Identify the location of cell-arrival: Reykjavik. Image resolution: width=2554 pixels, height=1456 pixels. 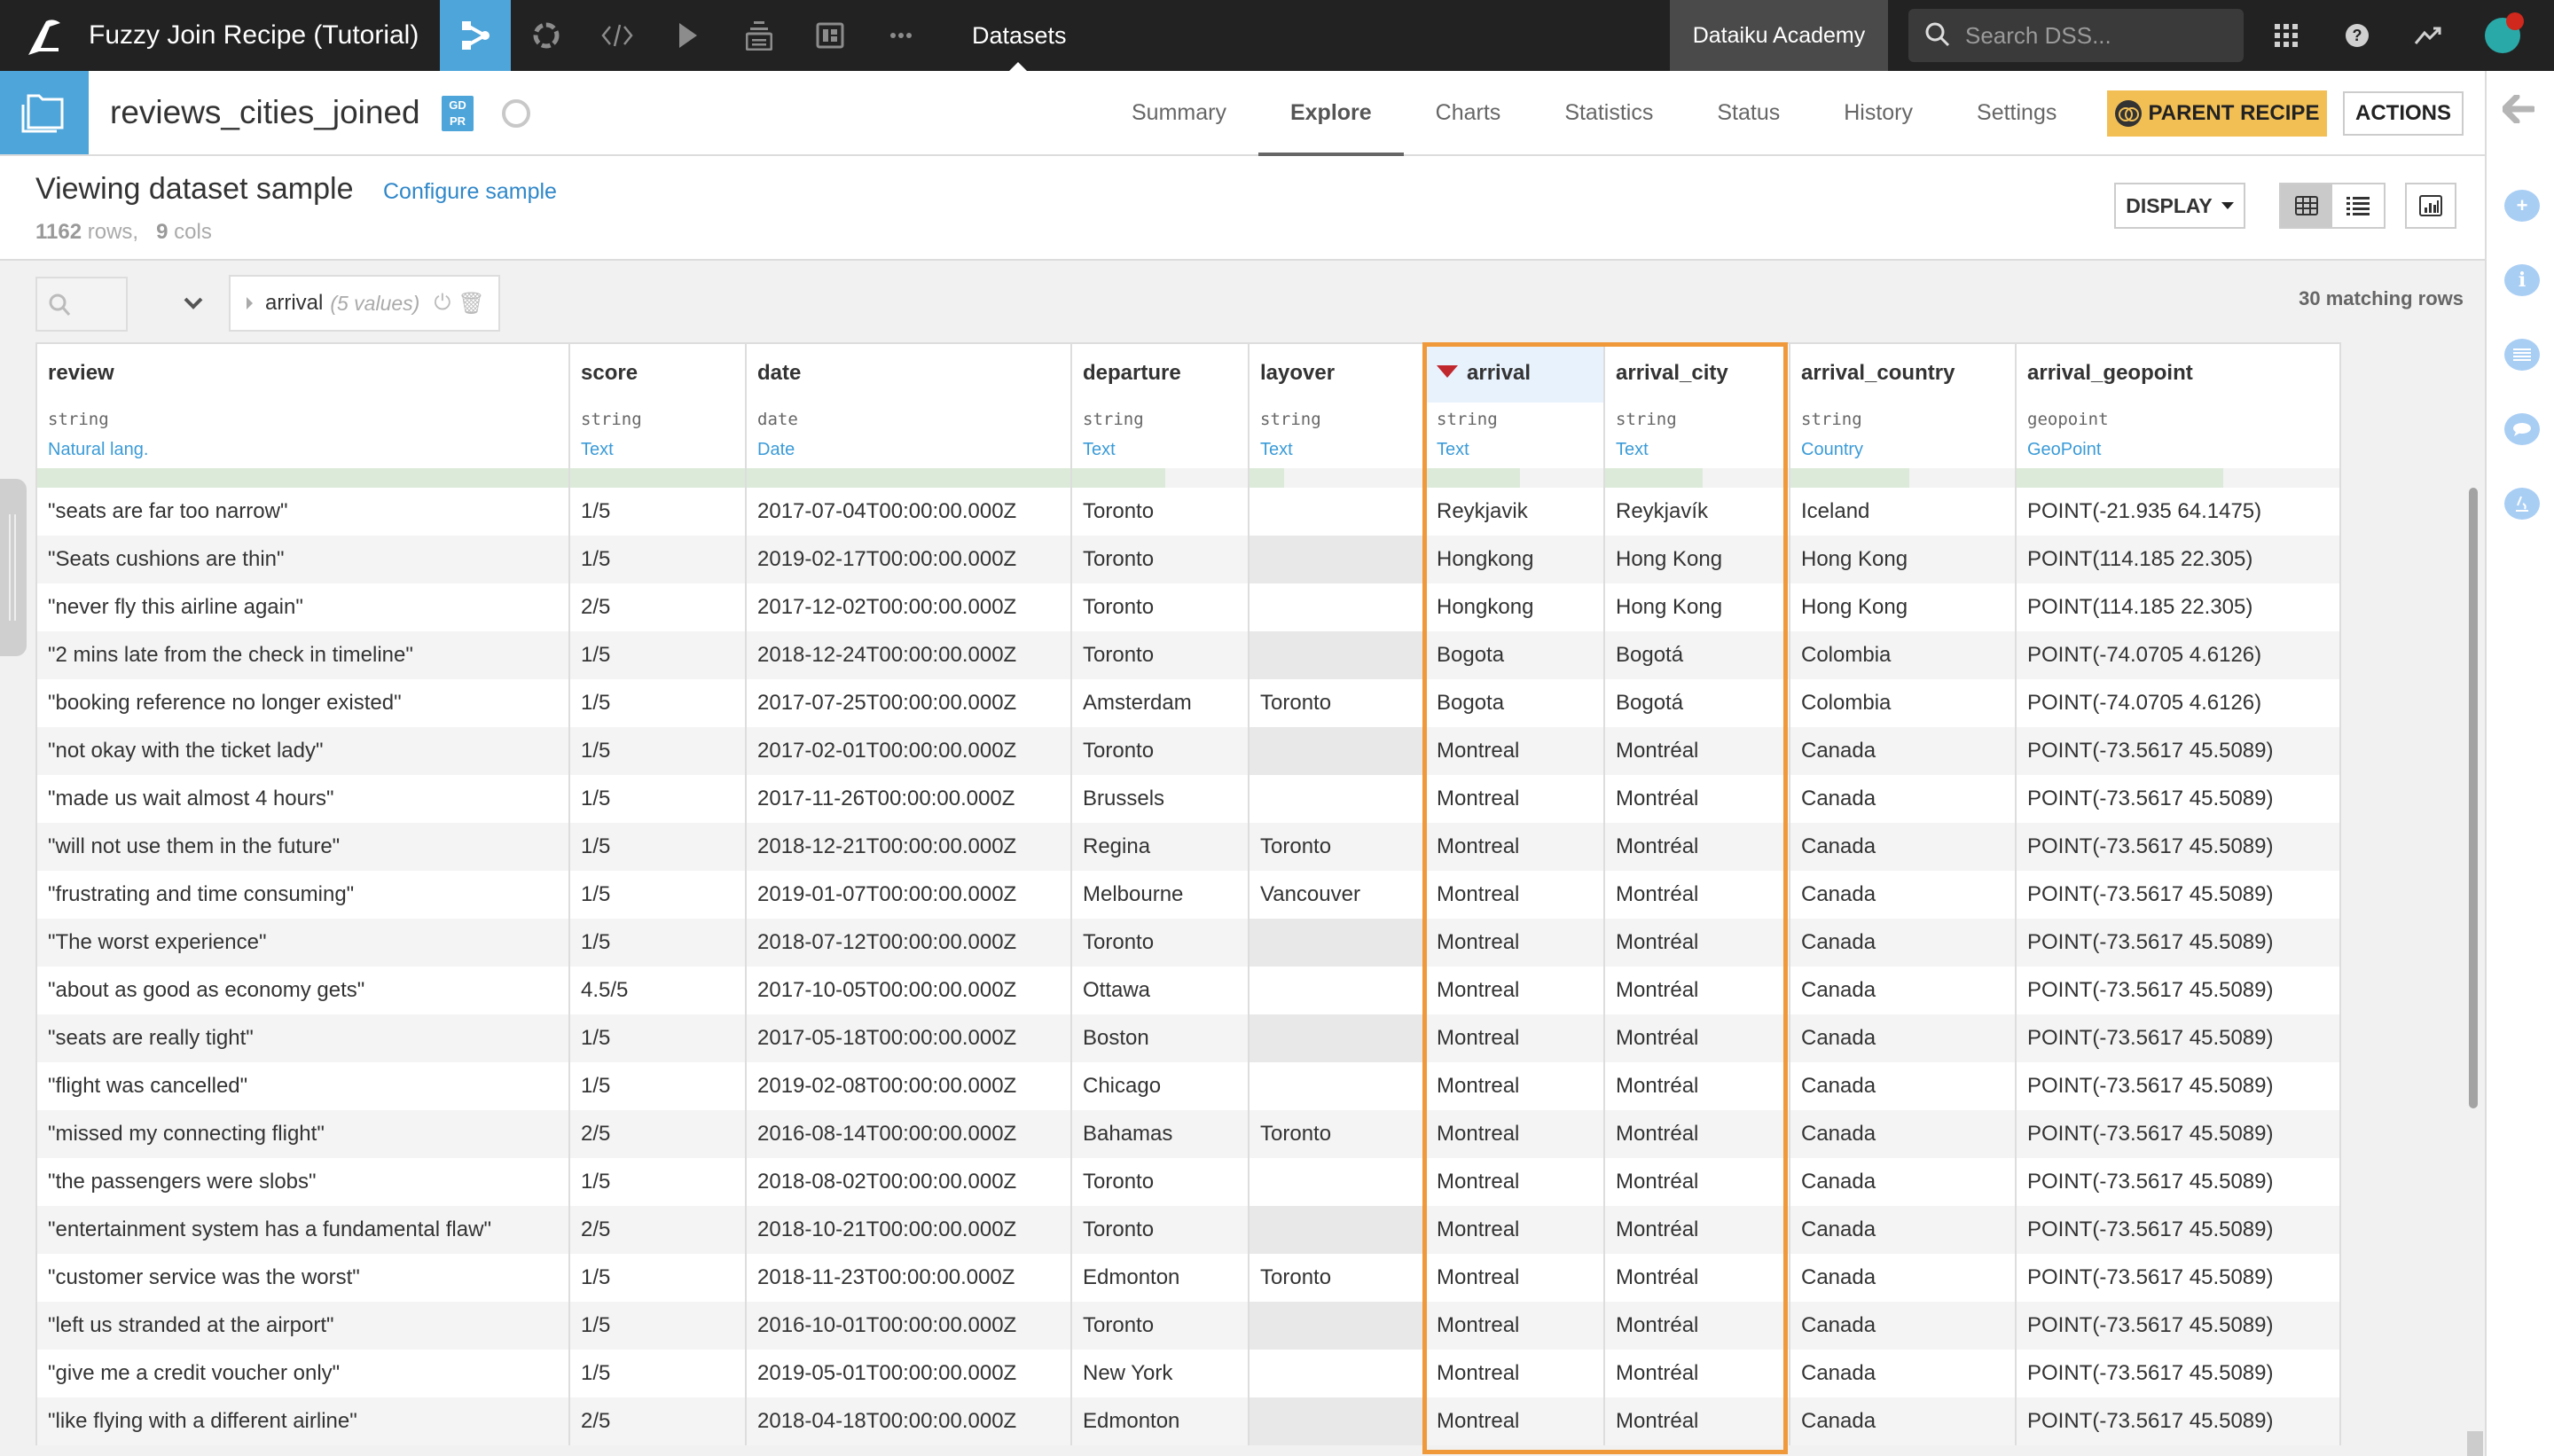
(1515, 512).